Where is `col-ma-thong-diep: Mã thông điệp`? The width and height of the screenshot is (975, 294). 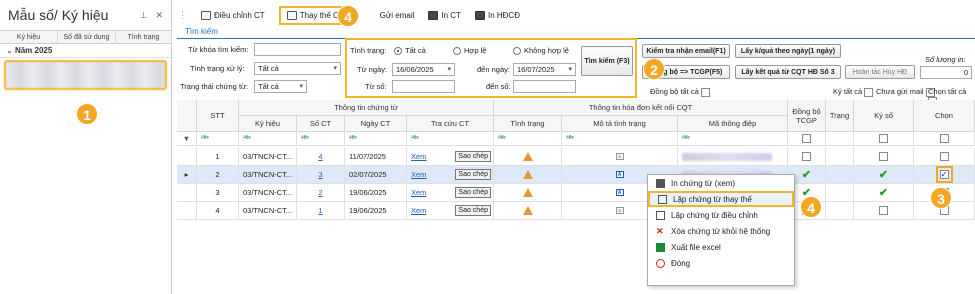 col-ma-thong-diep: Mã thông điệp is located at coordinates (733, 124).